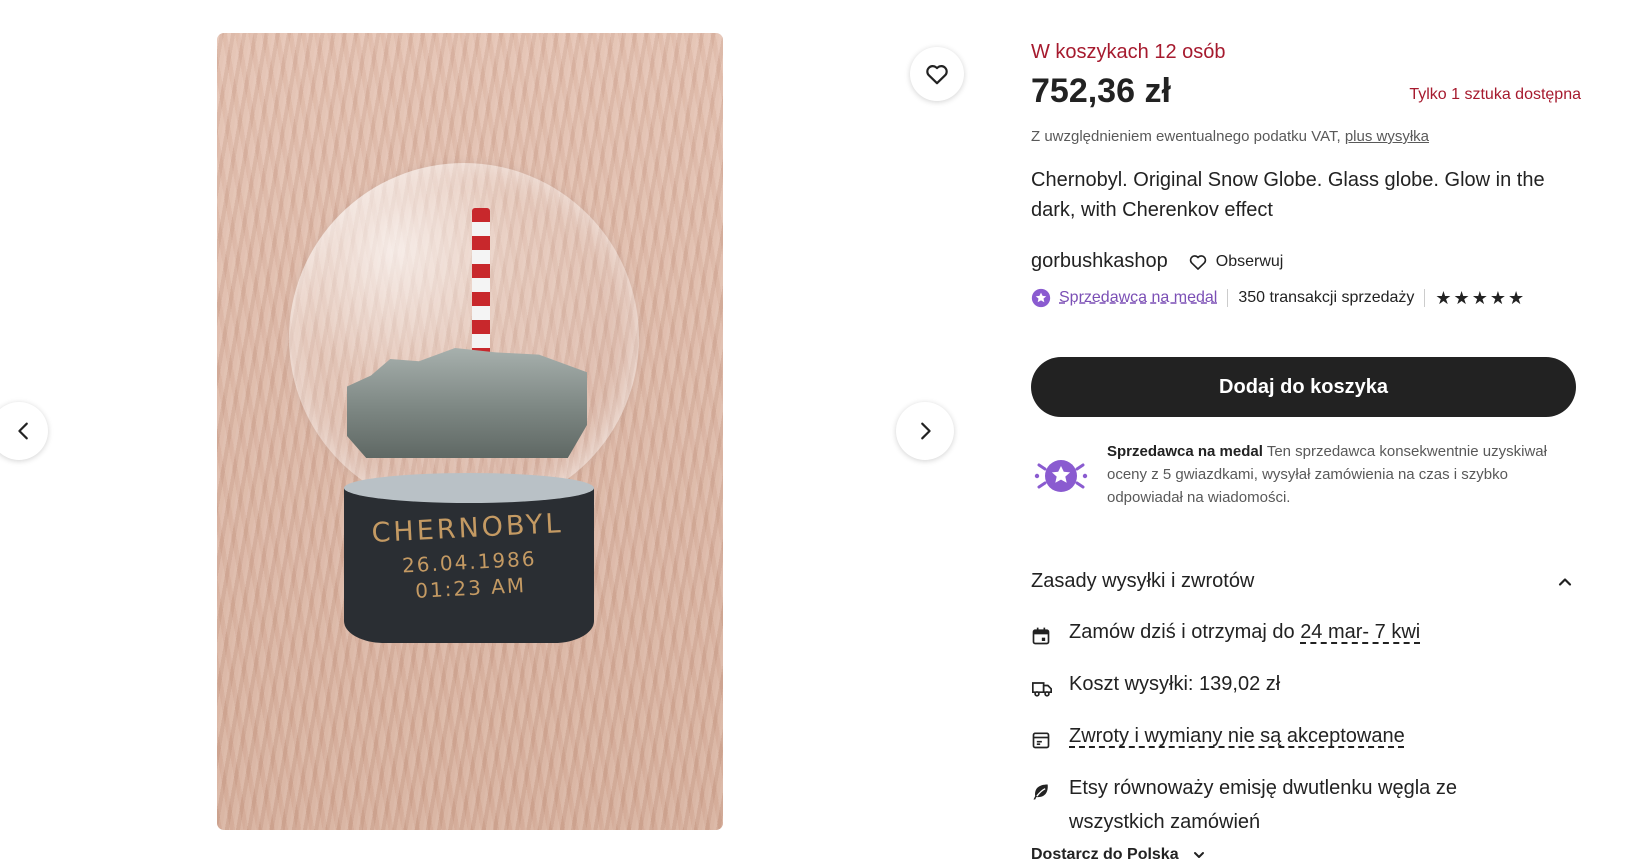 The width and height of the screenshot is (1626, 867). Describe the element at coordinates (1326, 297) in the screenshot. I see `sales-count: 350 transakcji sprzedaży` at that location.